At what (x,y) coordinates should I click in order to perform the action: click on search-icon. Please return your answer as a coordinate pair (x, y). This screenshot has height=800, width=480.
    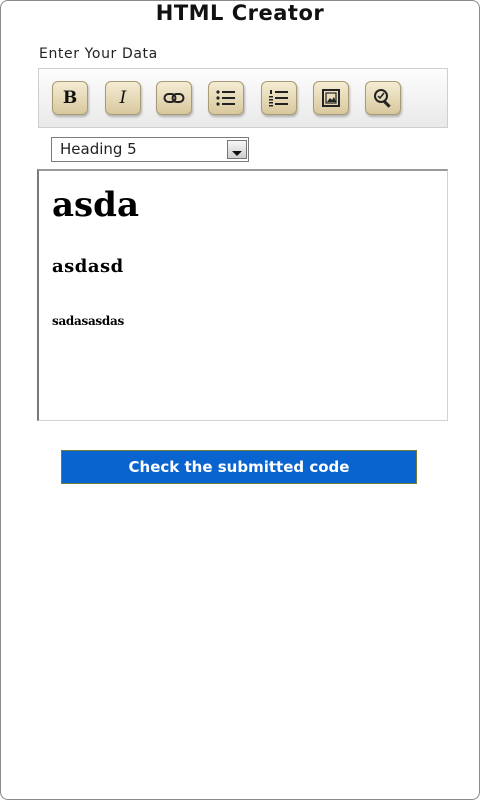
    Looking at the image, I should click on (382, 98).